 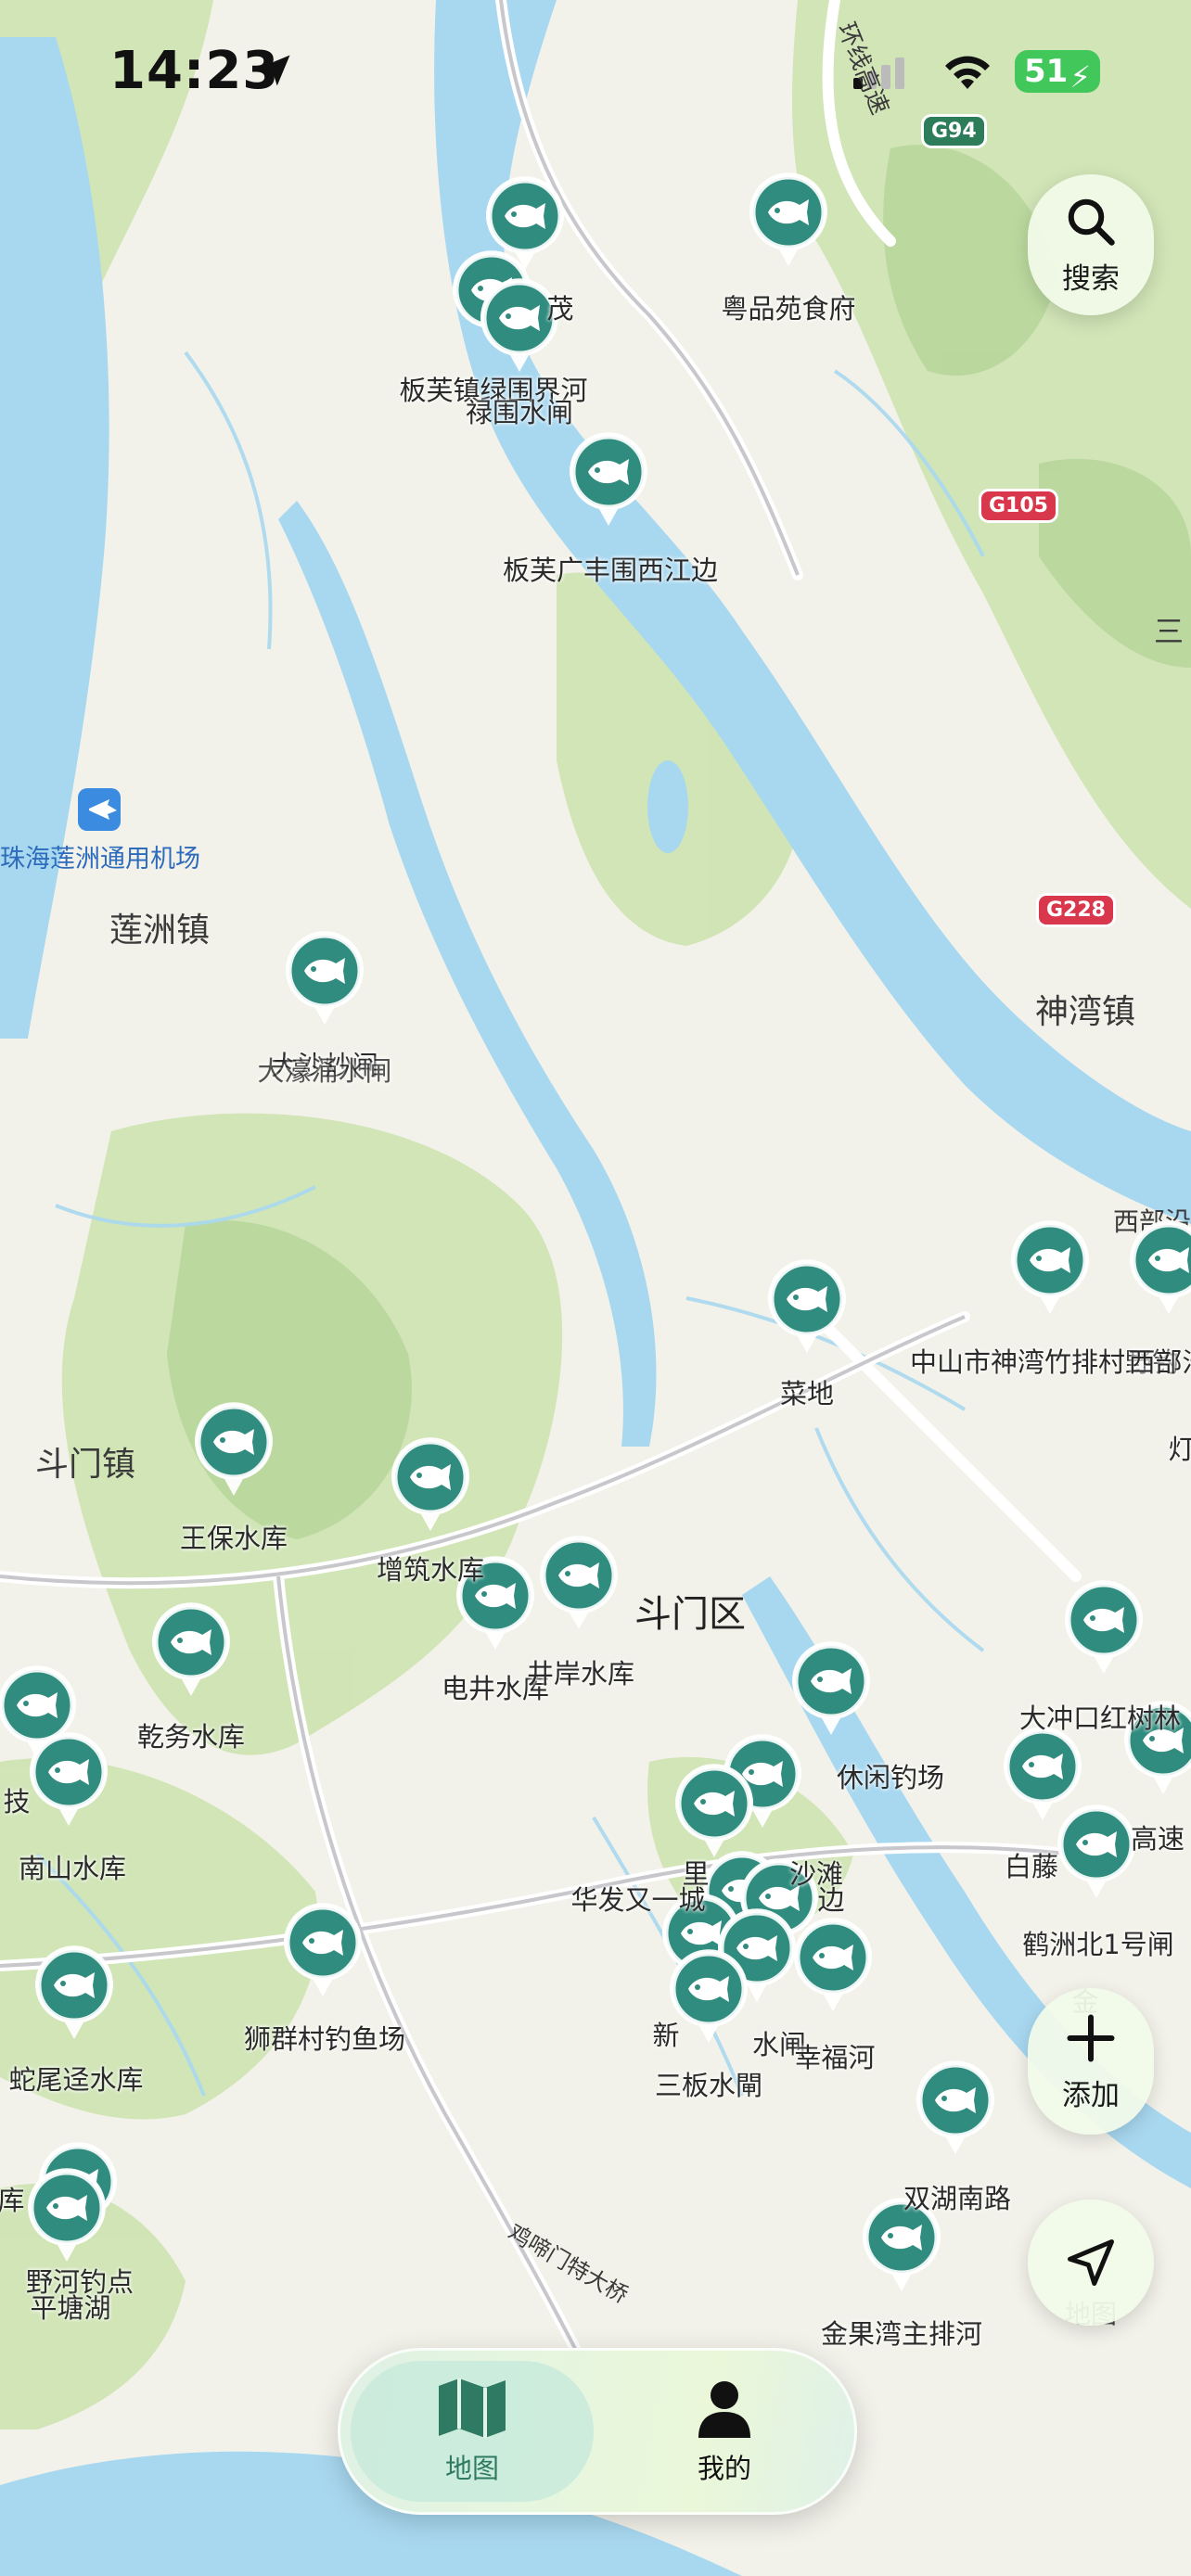 What do you see at coordinates (1091, 2095) in the screenshot?
I see `add-button-label: 添加` at bounding box center [1091, 2095].